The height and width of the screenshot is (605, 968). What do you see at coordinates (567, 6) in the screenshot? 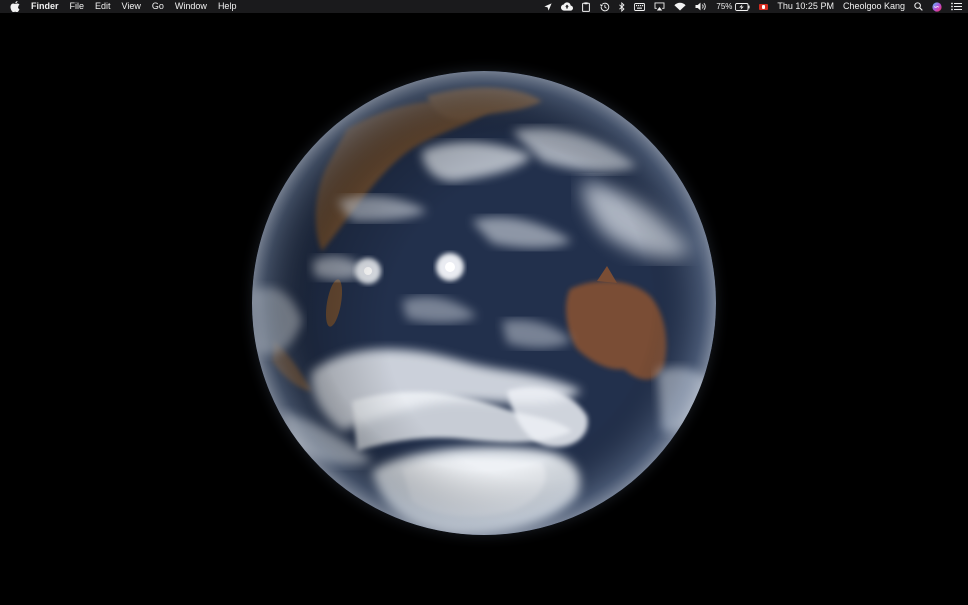
I see `cloud-upload-icon` at bounding box center [567, 6].